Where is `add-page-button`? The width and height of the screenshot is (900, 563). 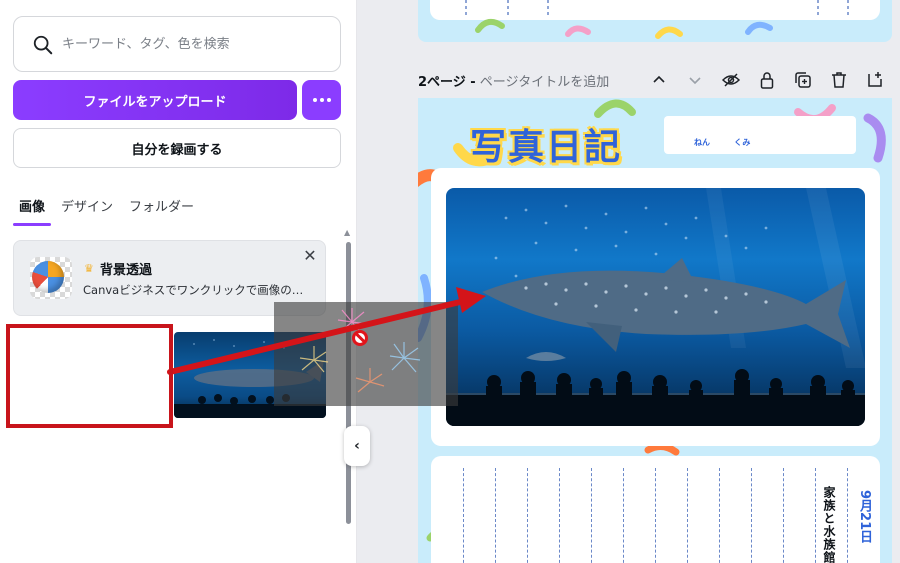 add-page-button is located at coordinates (875, 80).